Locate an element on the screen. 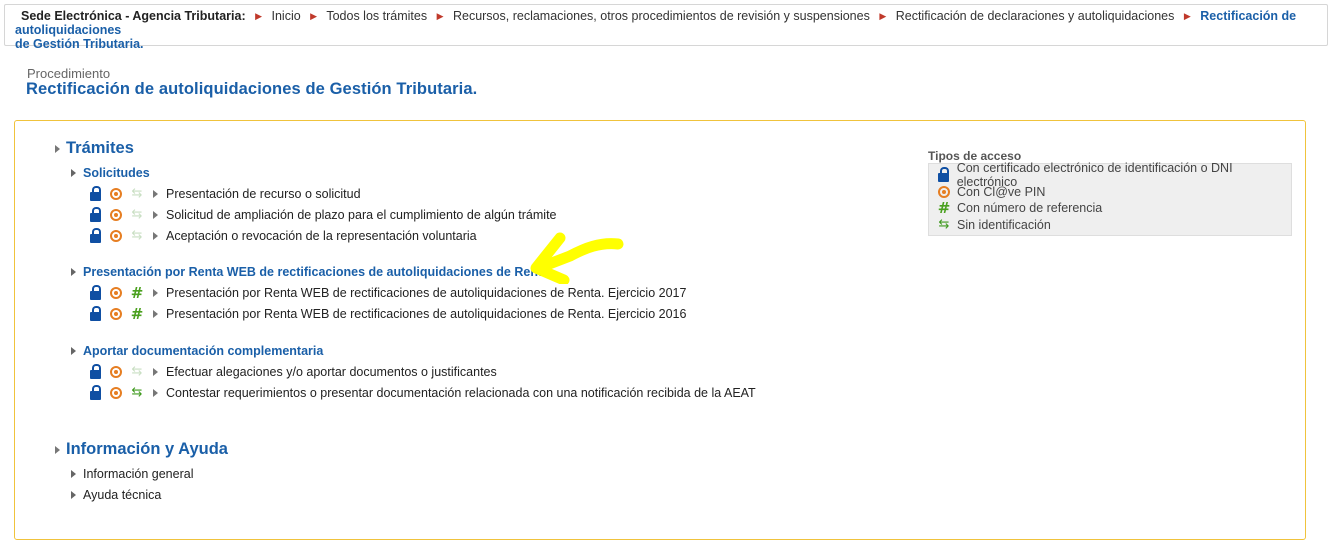 The height and width of the screenshot is (540, 1334). section-info-title: Información y Ayuda is located at coordinates (147, 449).